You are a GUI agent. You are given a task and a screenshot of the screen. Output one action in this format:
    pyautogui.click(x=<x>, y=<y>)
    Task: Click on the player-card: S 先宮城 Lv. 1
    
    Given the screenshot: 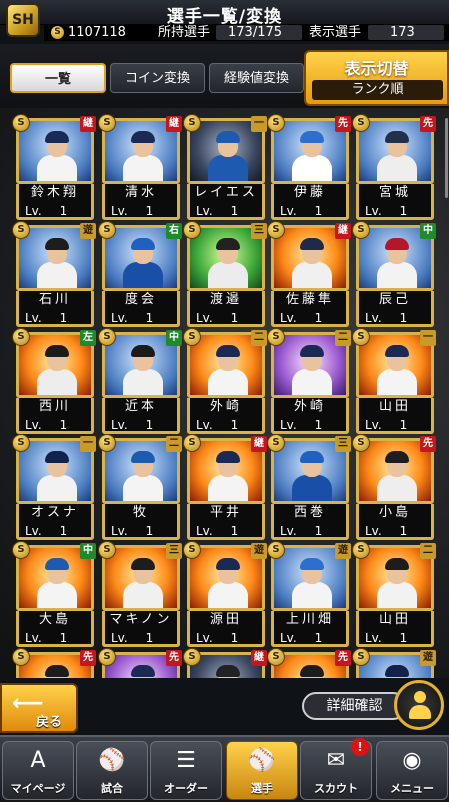 What is the action you would take?
    pyautogui.click(x=394, y=167)
    